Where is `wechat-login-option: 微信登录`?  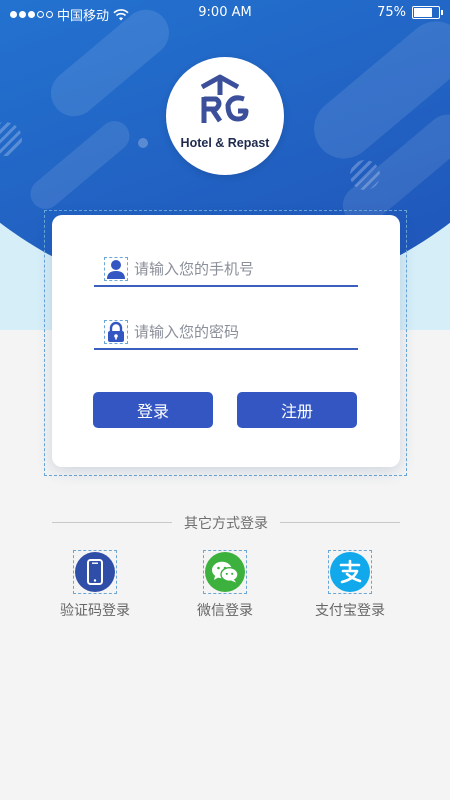 wechat-login-option: 微信登录 is located at coordinates (225, 585).